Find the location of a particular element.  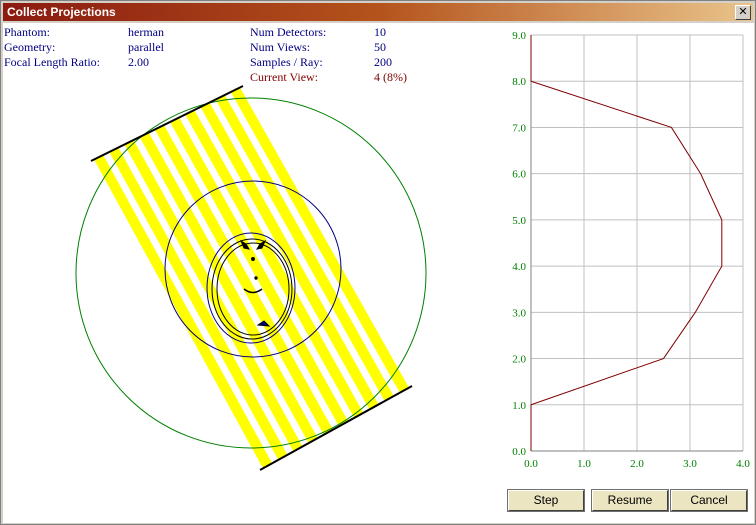

x-tick-label: 0.0 is located at coordinates (531, 464).